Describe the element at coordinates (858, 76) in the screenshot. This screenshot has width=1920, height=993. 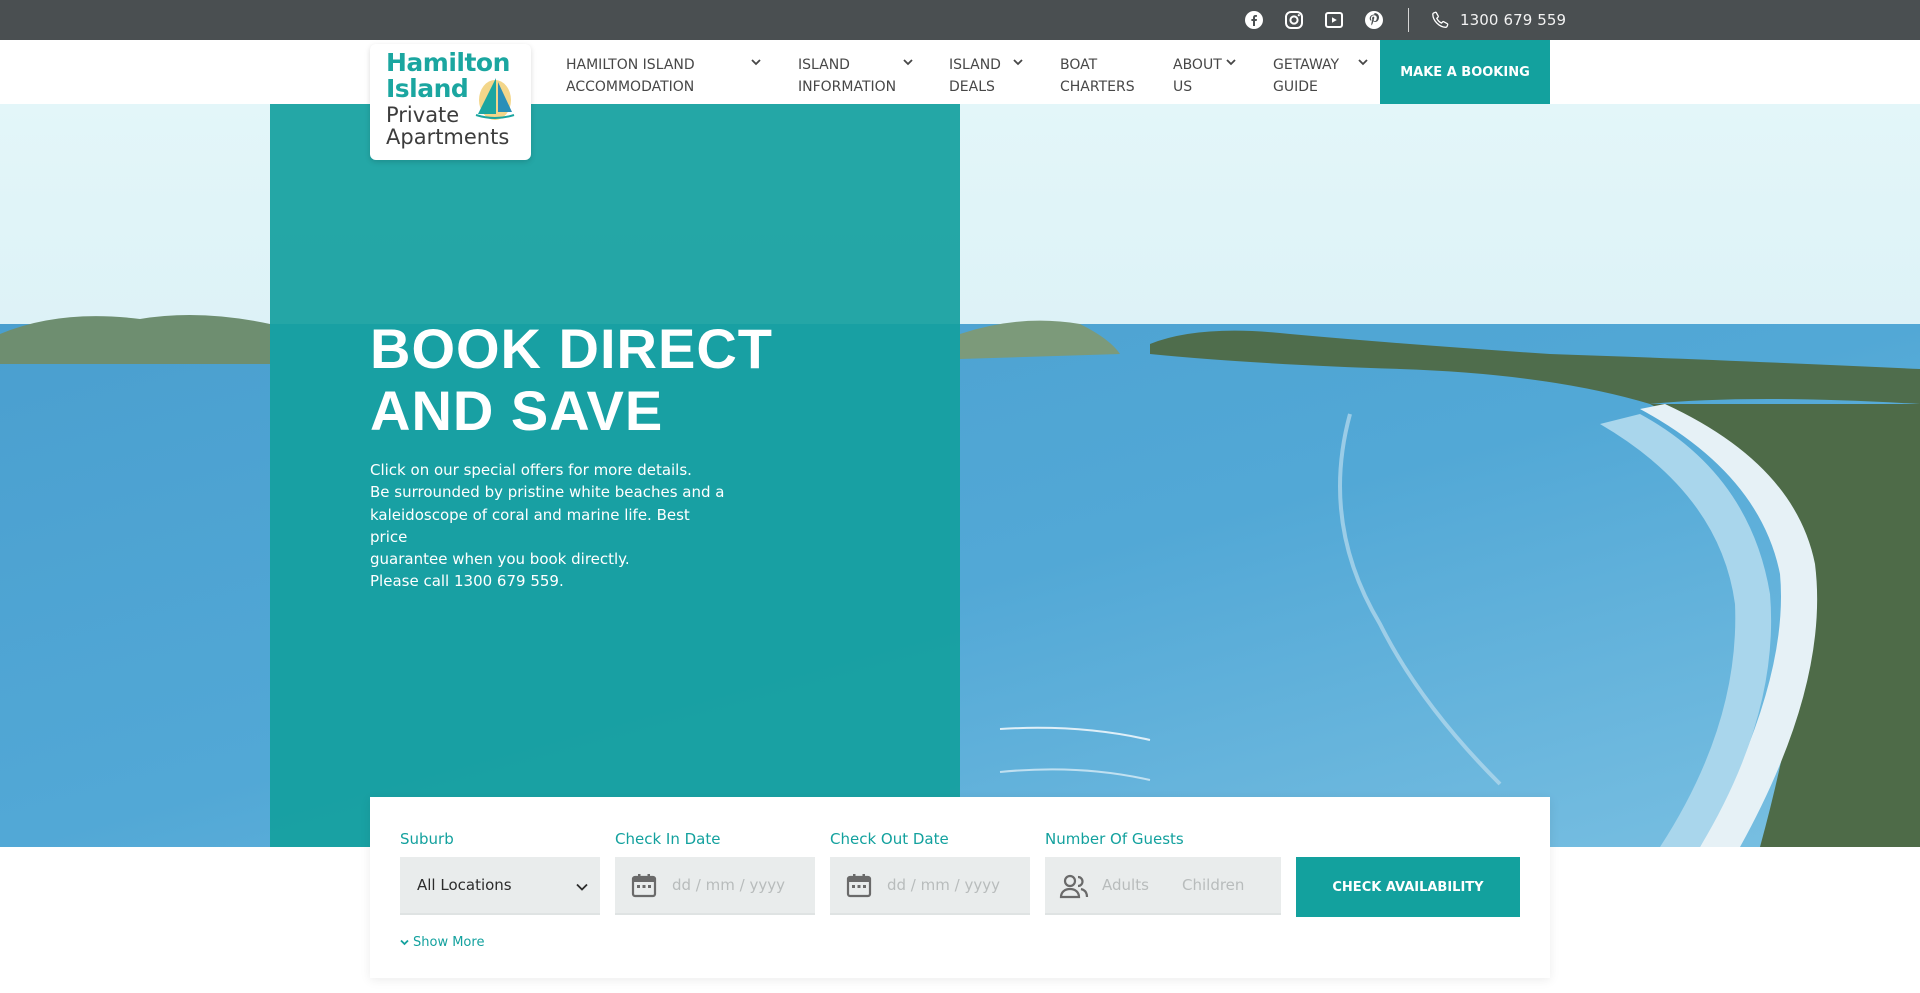
I see `nav-item-island-information: ISLAND INFORMATION` at that location.